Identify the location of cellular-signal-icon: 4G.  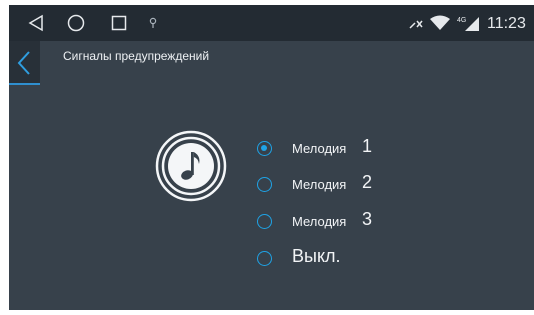
(469, 25).